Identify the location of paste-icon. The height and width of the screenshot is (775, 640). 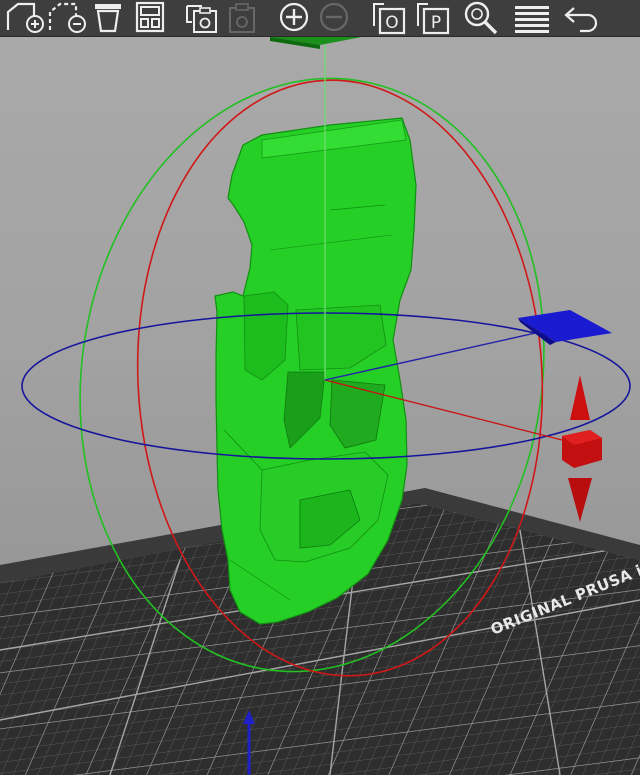
(242, 18).